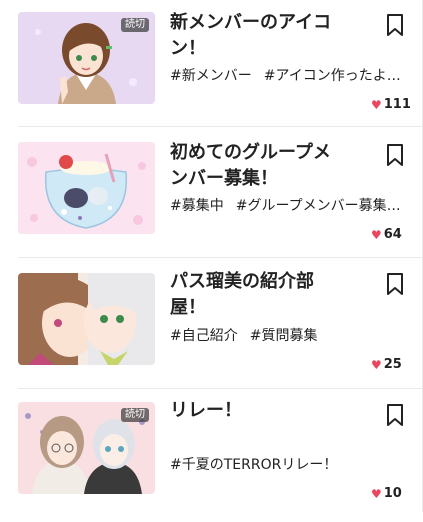 The height and width of the screenshot is (522, 423). I want to click on post-tags: #千夏のTERRORリレー！, so click(286, 465).